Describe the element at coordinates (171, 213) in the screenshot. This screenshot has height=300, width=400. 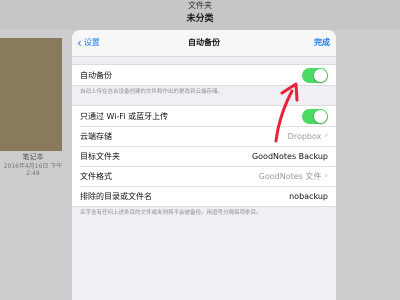
I see `settings-footer: 名字含有任何上述条目的文件或夹则将不会被备份。用逗号分隔每项条目。` at that location.